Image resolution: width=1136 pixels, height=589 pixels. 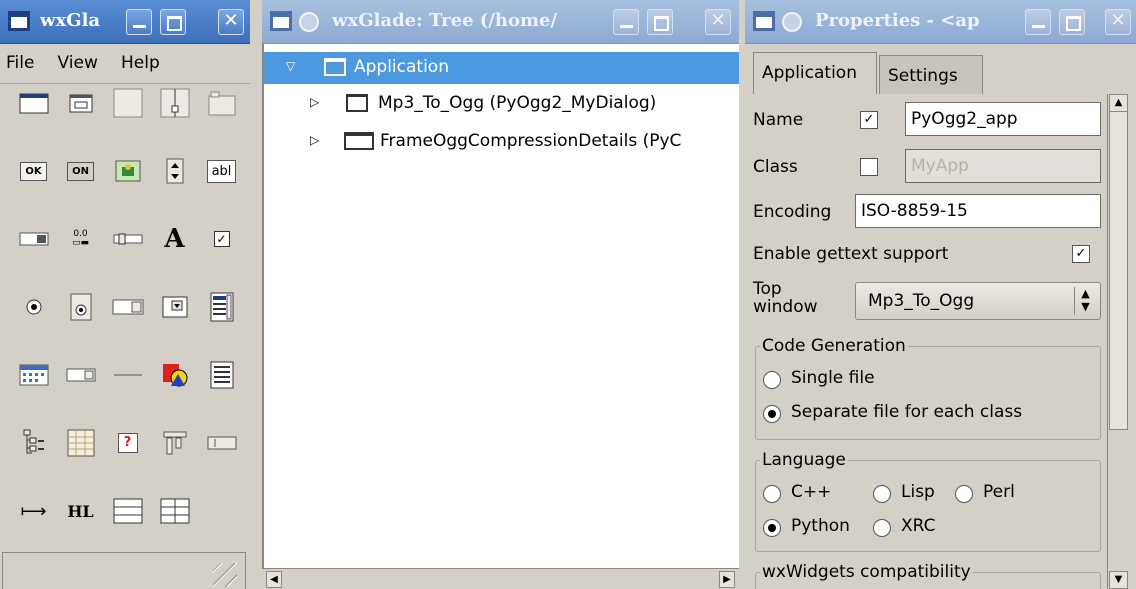 I want to click on name-field: PyOgg2_app, so click(x=1003, y=119).